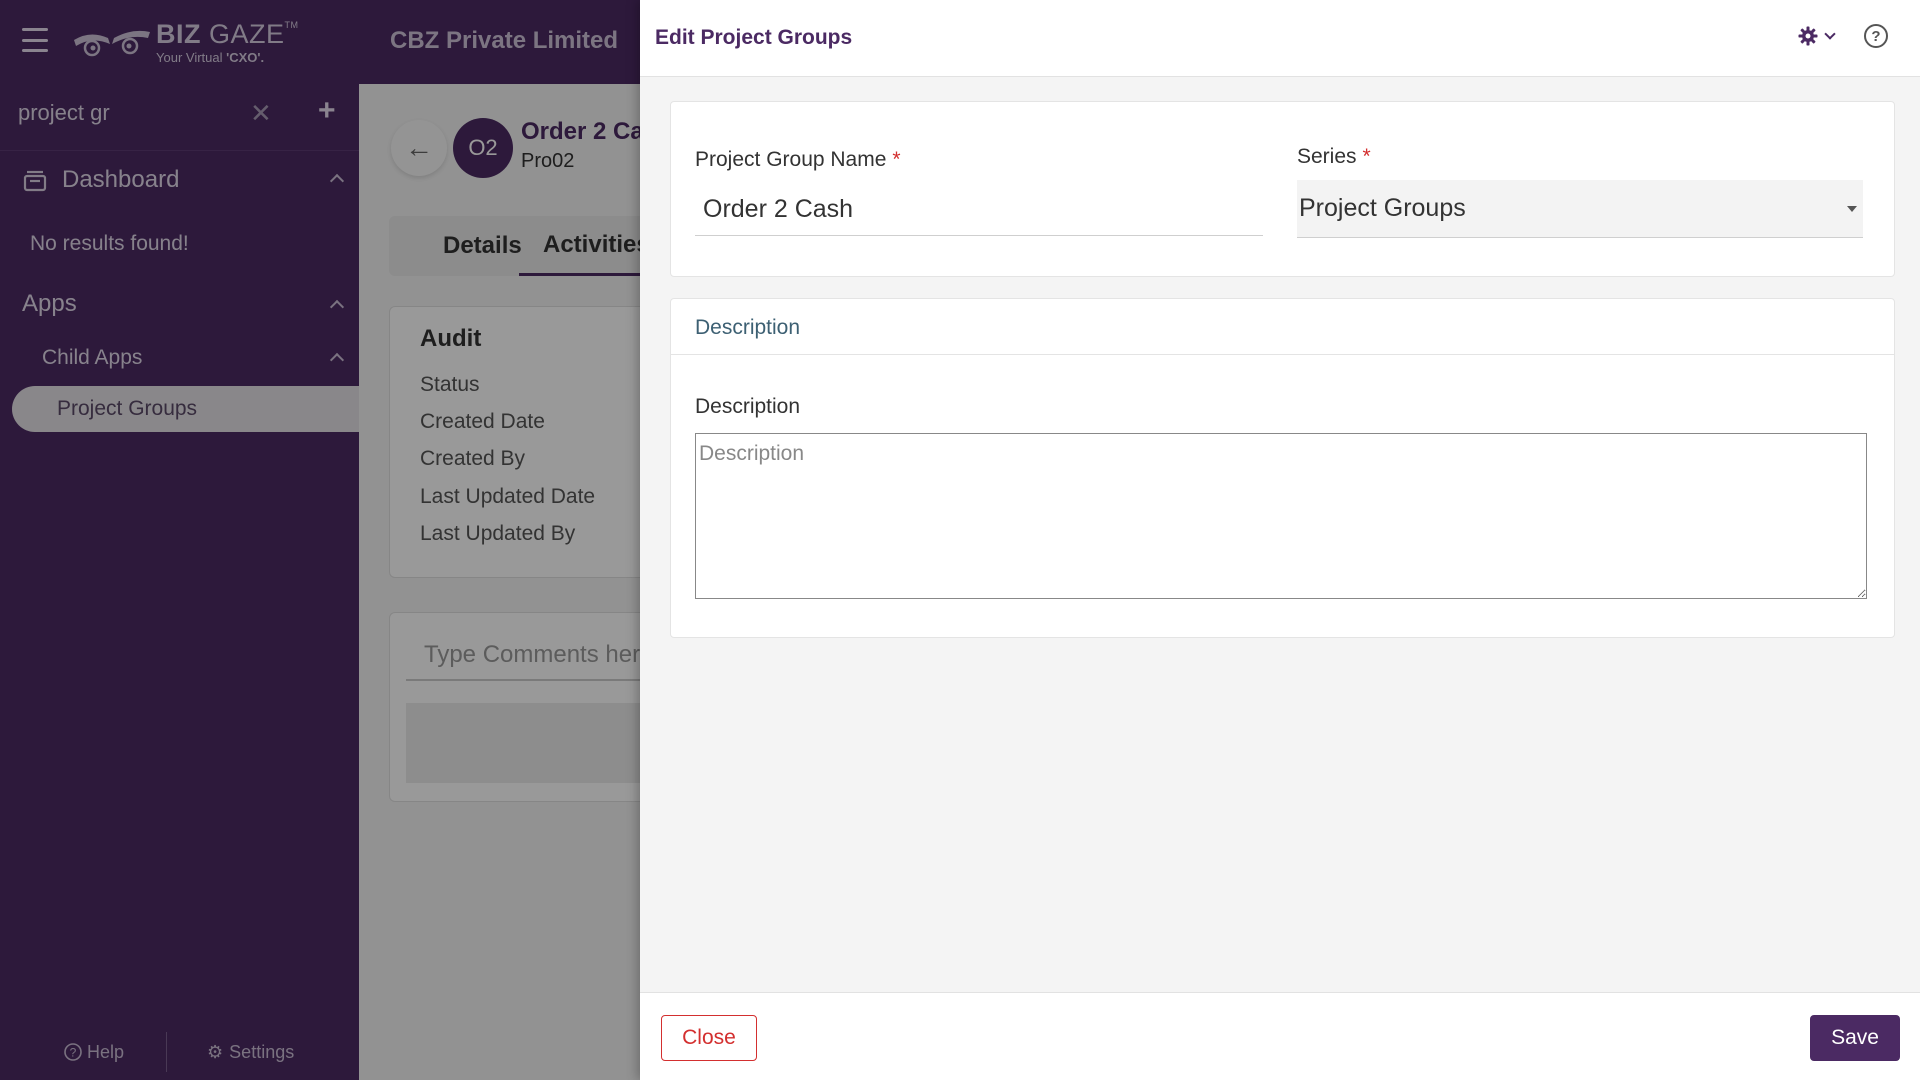 The image size is (1920, 1080). What do you see at coordinates (1876, 36) in the screenshot?
I see `help-icon: ?` at bounding box center [1876, 36].